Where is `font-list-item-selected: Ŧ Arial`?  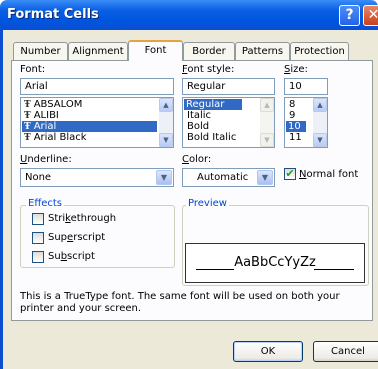
font-list-item-selected: Ŧ Arial is located at coordinates (89, 126).